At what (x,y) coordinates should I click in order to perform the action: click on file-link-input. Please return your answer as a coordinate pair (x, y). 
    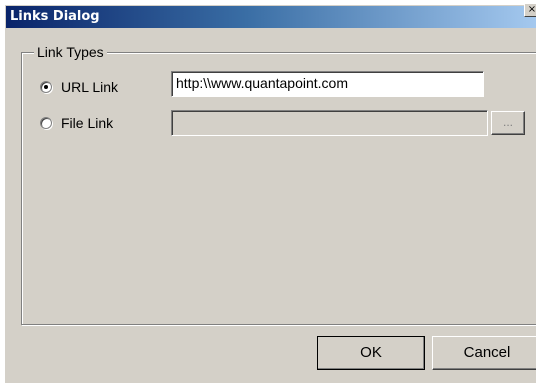
    Looking at the image, I should click on (329, 123).